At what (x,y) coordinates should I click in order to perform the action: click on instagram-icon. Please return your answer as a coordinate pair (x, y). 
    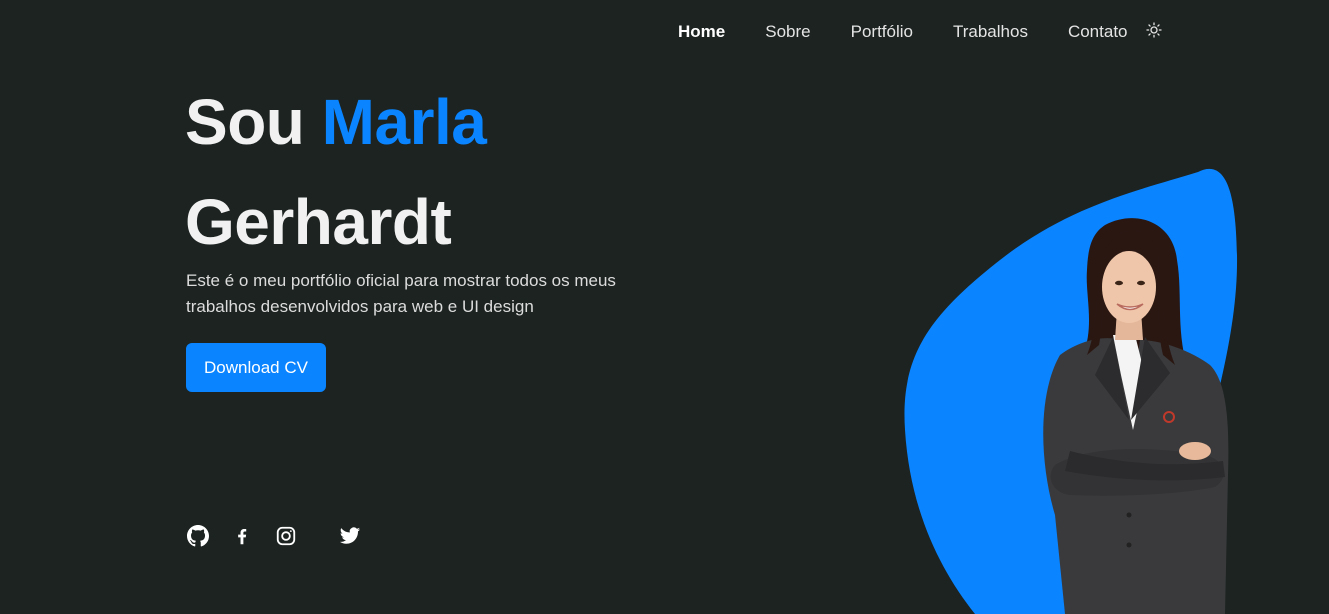
    Looking at the image, I should click on (286, 536).